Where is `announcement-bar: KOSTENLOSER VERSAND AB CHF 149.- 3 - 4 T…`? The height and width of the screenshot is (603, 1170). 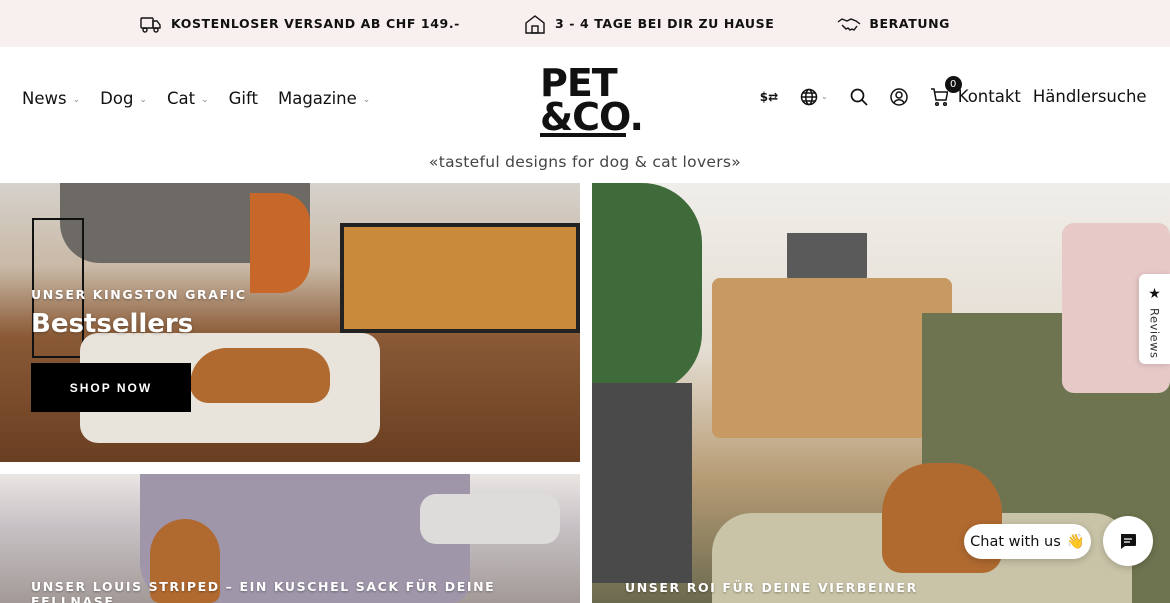 announcement-bar: KOSTENLOSER VERSAND AB CHF 149.- 3 - 4 T… is located at coordinates (585, 23).